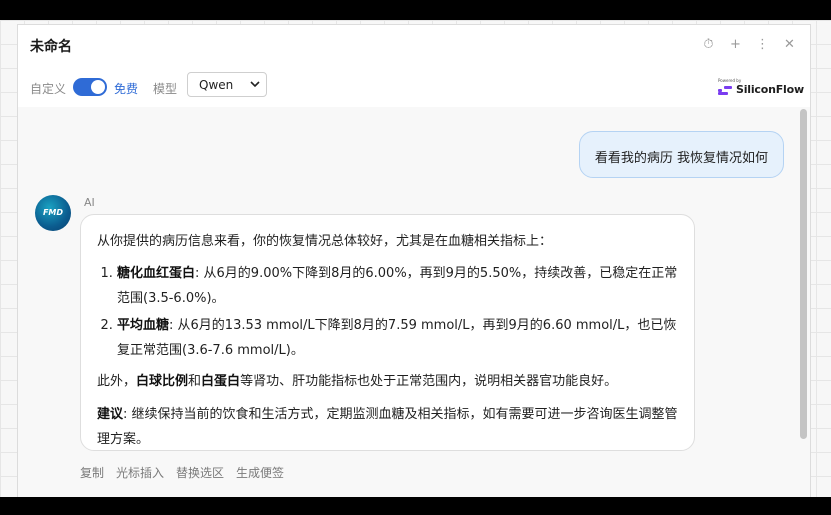 Image resolution: width=831 pixels, height=515 pixels. Describe the element at coordinates (90, 87) in the screenshot. I see `custom-toggle` at that location.